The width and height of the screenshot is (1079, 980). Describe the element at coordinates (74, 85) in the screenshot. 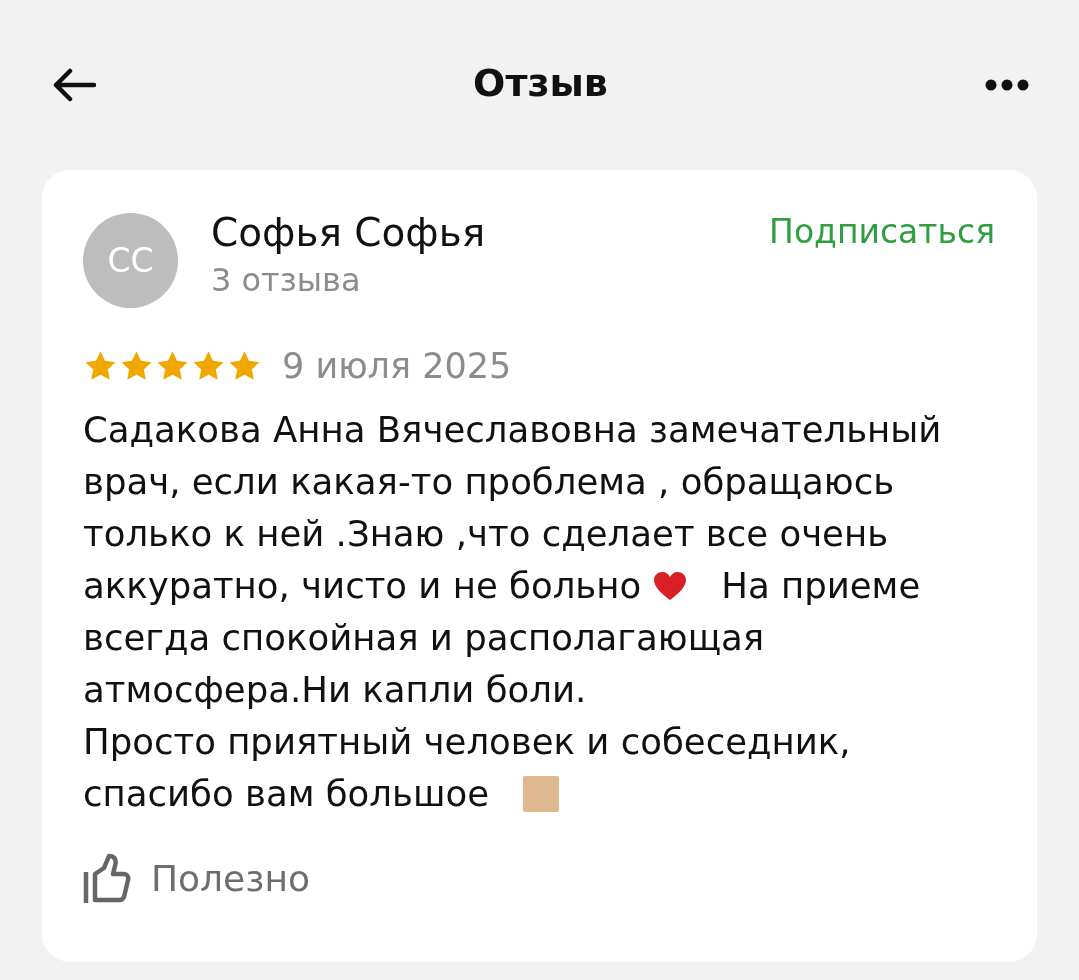

I see `back-icon` at that location.